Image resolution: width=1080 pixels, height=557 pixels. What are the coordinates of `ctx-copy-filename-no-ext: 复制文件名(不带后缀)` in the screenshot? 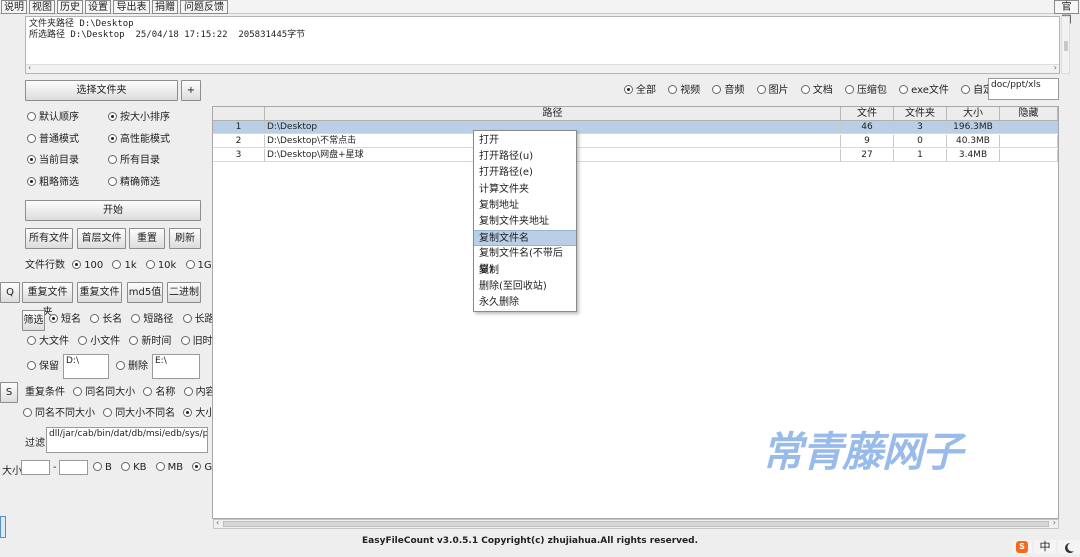 It's located at (525, 260).